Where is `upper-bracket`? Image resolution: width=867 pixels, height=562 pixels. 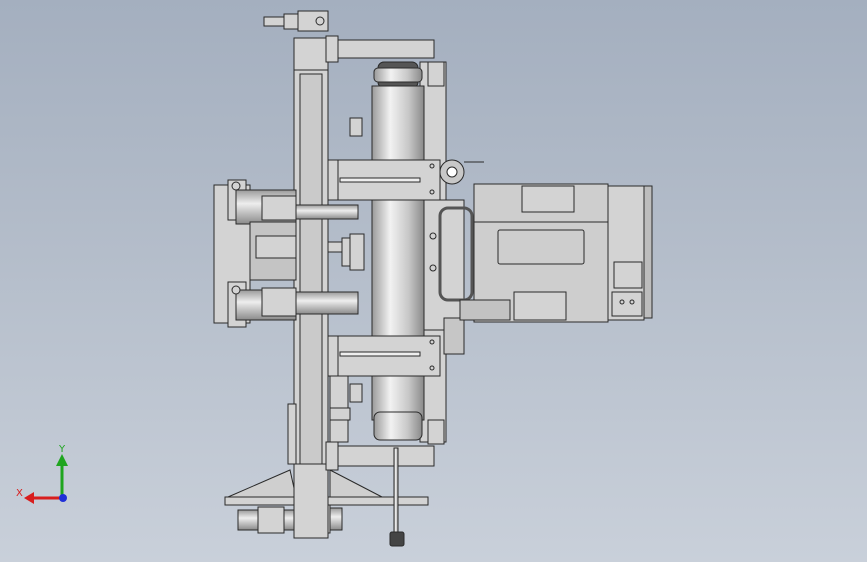
upper-bracket is located at coordinates (384, 180).